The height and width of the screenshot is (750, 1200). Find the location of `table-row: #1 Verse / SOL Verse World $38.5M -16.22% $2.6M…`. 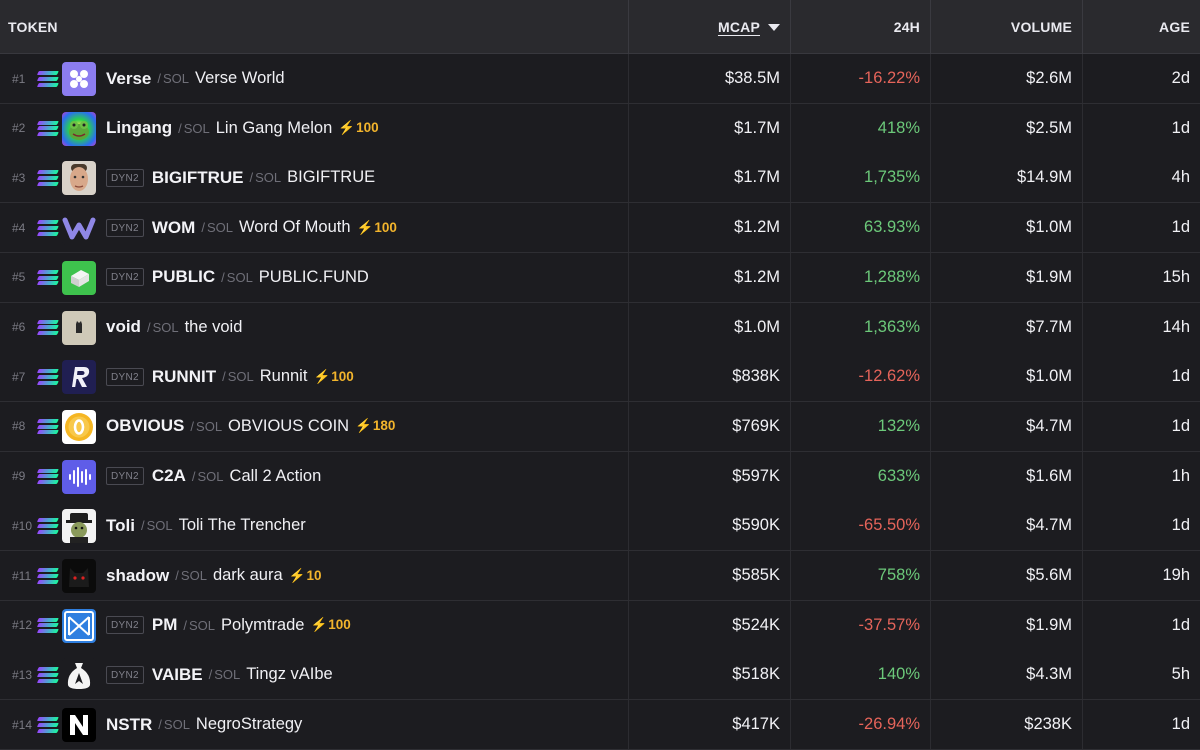

table-row: #1 Verse / SOL Verse World $38.5M -16.22% $2.6M… is located at coordinates (600, 79).